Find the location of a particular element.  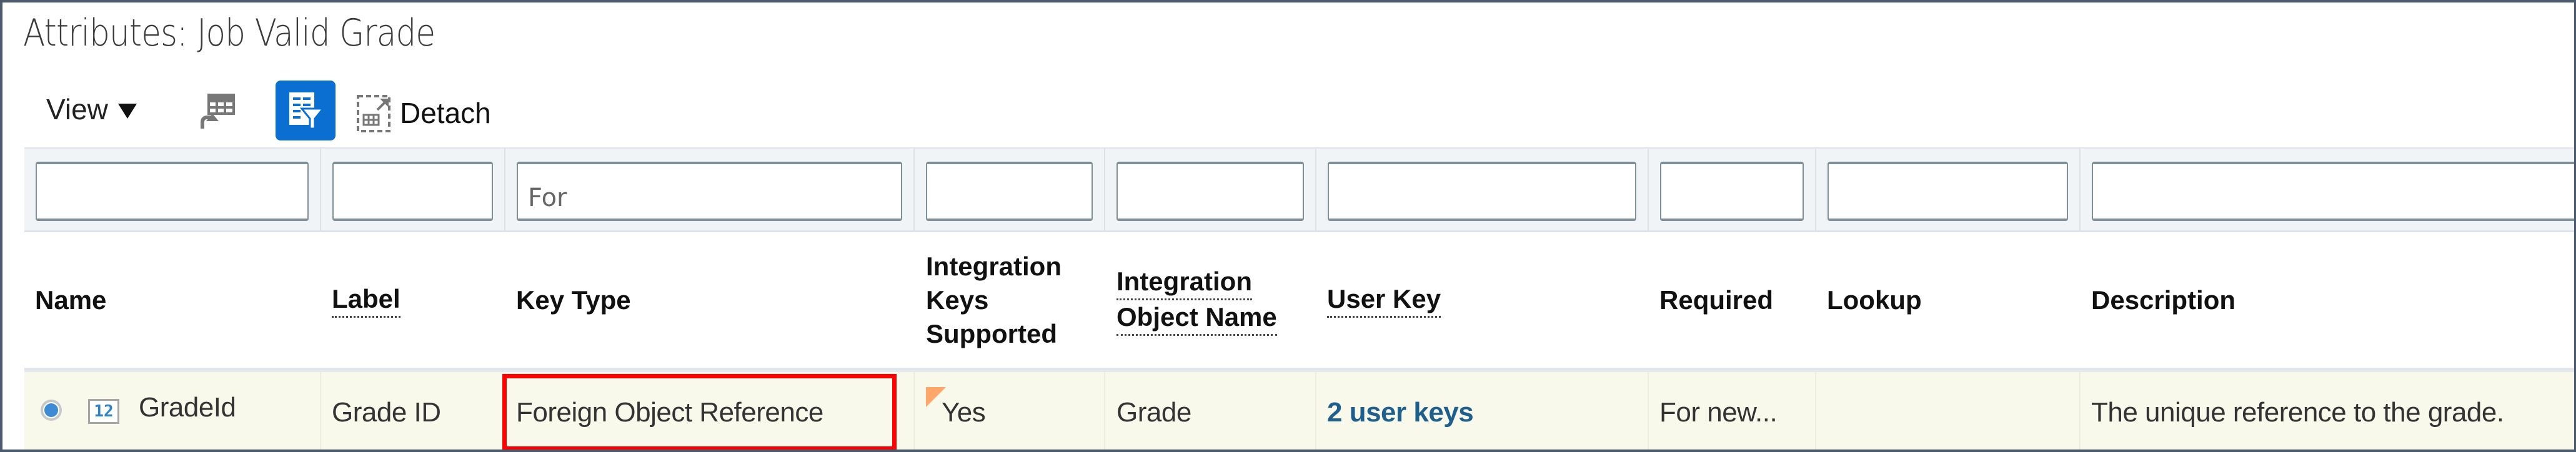

filter-input-user-key is located at coordinates (1482, 191).